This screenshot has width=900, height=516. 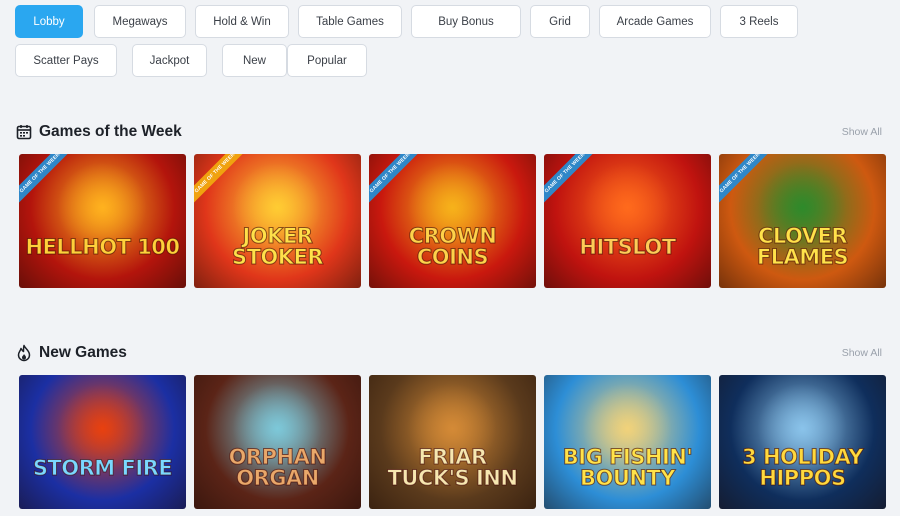 What do you see at coordinates (242, 21) in the screenshot?
I see `filter-chip-hold-win: Hold & Win` at bounding box center [242, 21].